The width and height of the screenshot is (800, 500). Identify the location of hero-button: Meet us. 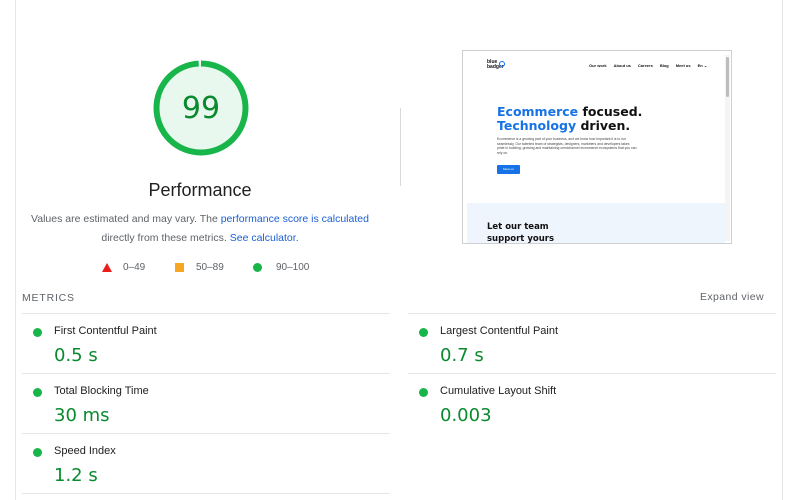
(508, 169).